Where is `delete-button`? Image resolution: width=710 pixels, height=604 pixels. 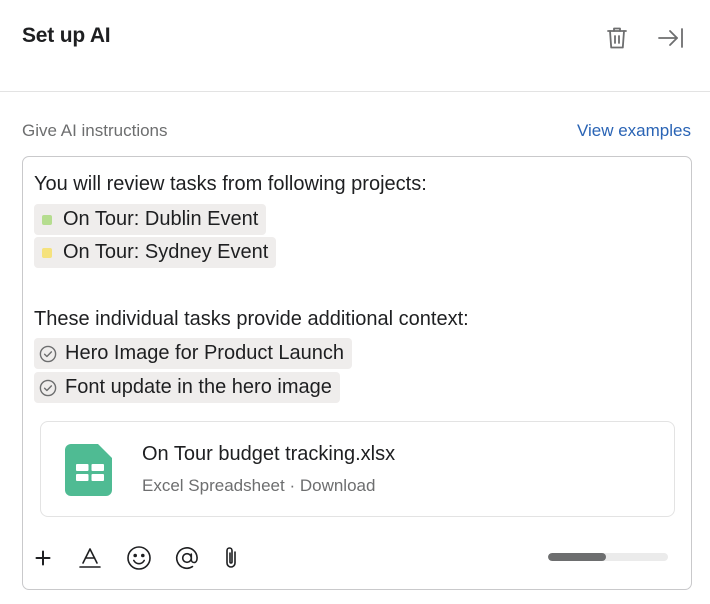 delete-button is located at coordinates (617, 38).